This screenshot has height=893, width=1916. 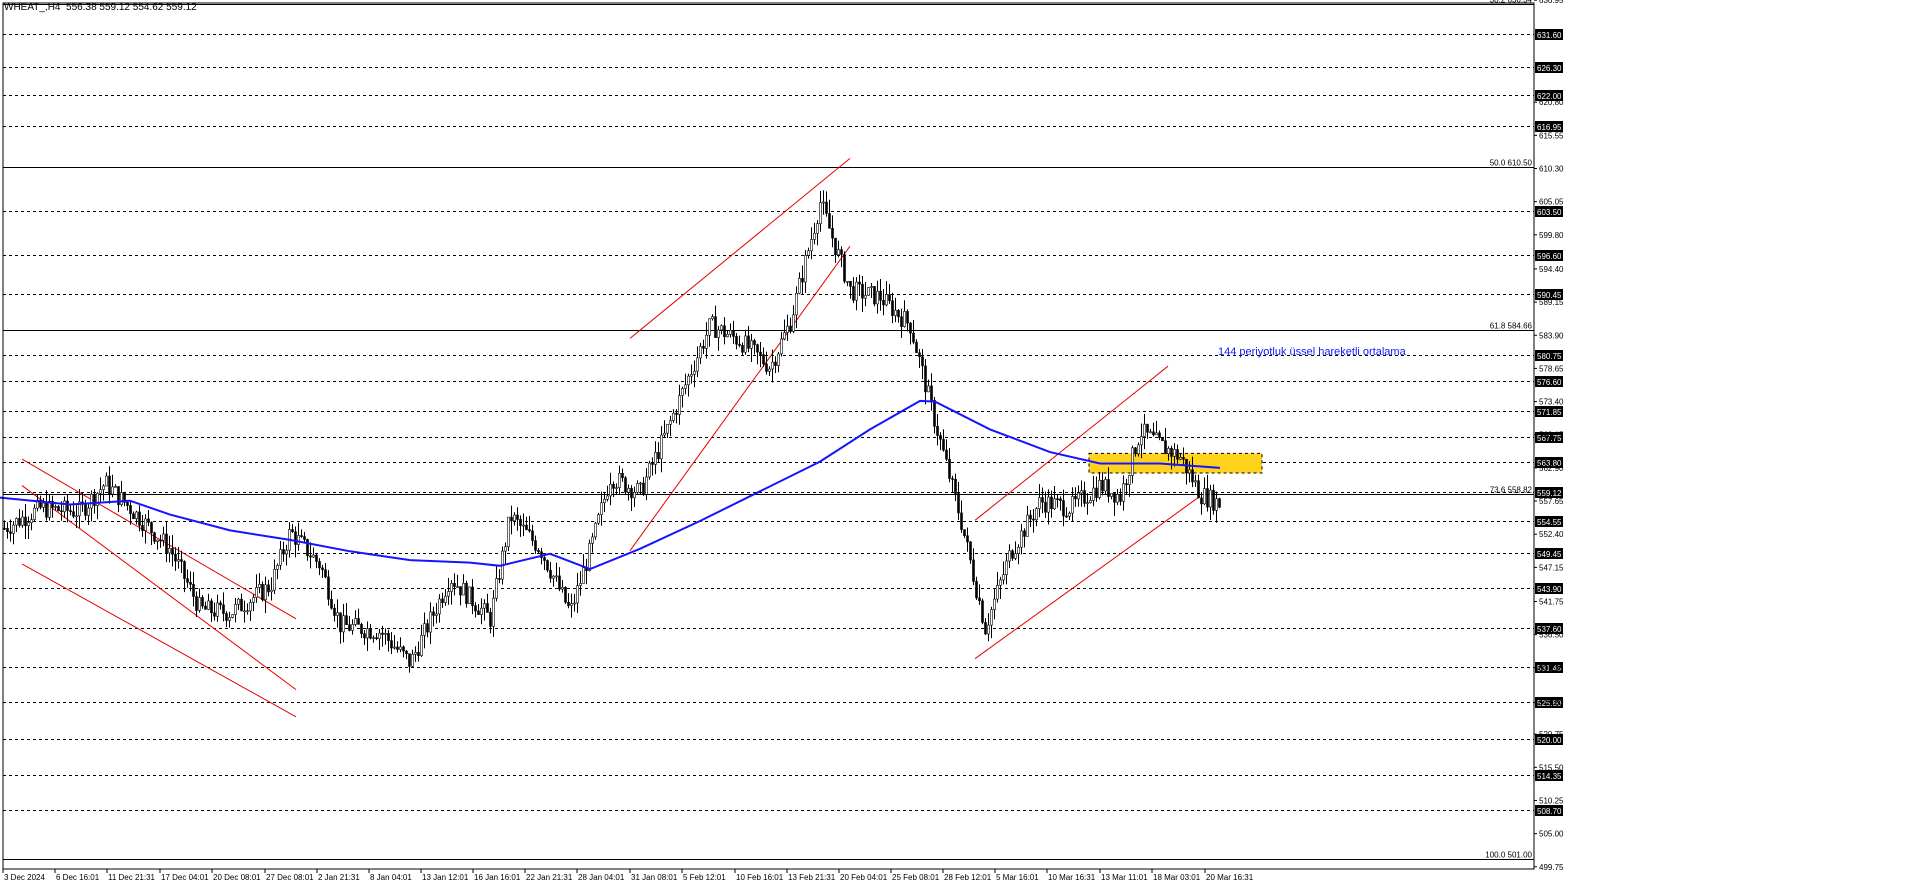 I want to click on x-tick-label: 18 Mar 03:01, so click(x=1177, y=877).